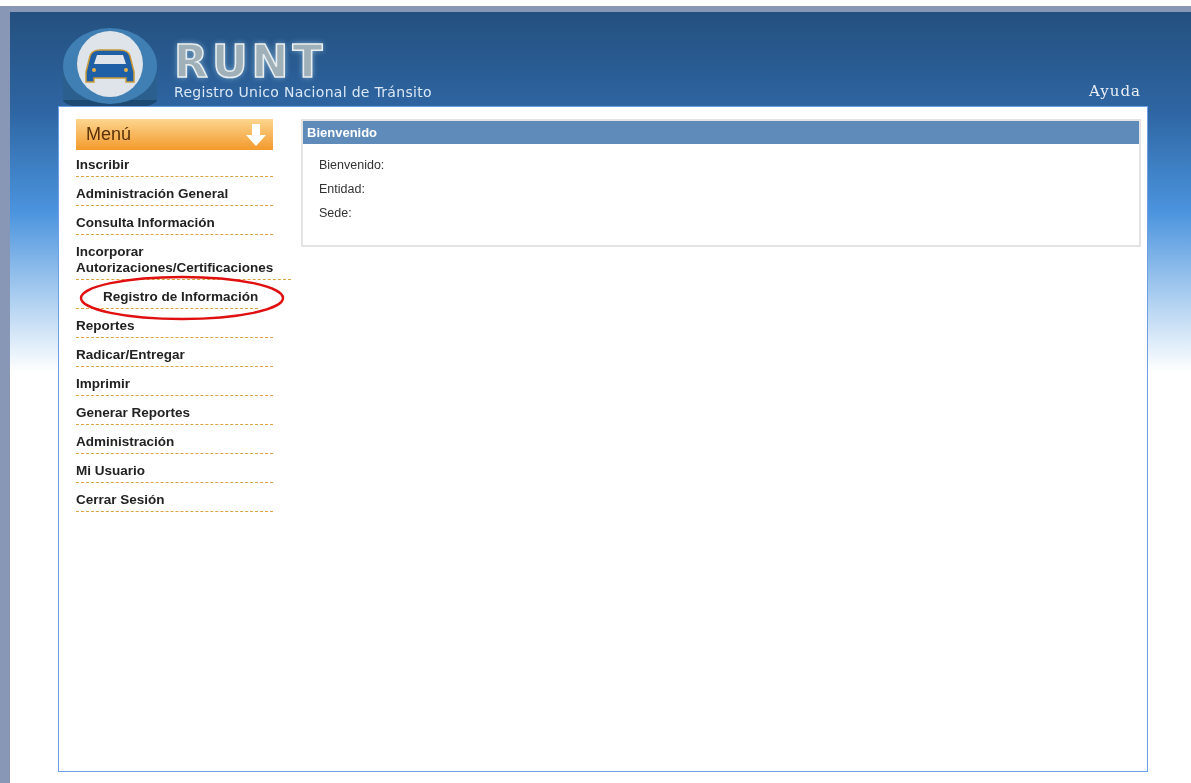 This screenshot has height=783, width=1191. What do you see at coordinates (174, 194) in the screenshot?
I see `menu-item: Administración General` at bounding box center [174, 194].